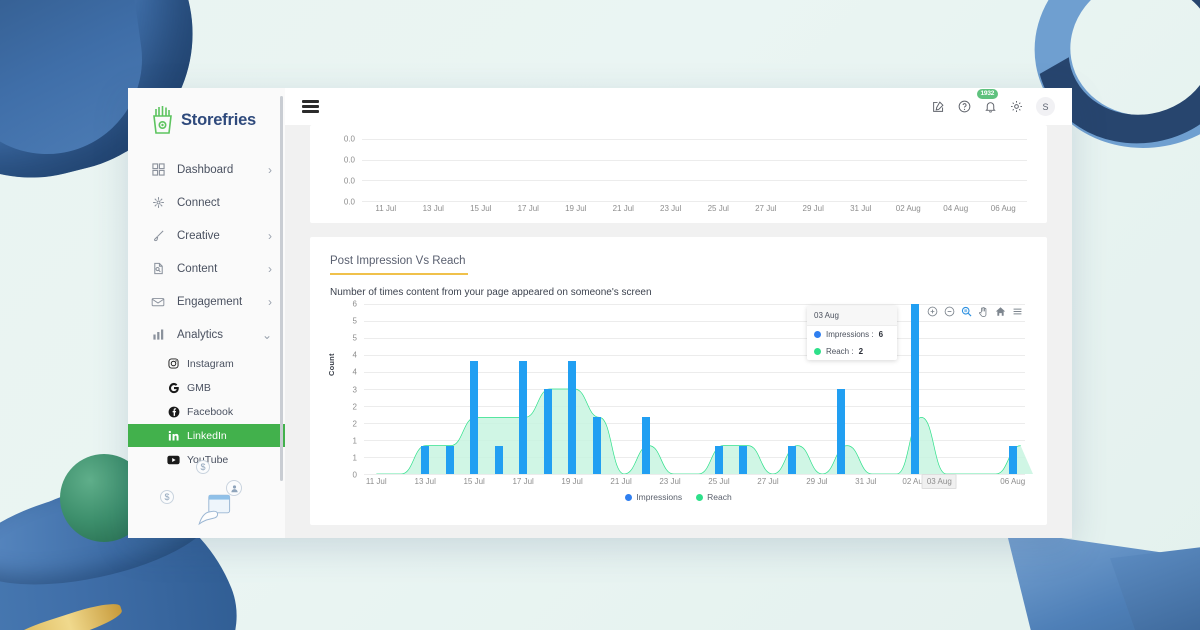 The image size is (1200, 630). I want to click on sidebar-illustration: $ $, so click(206, 499).